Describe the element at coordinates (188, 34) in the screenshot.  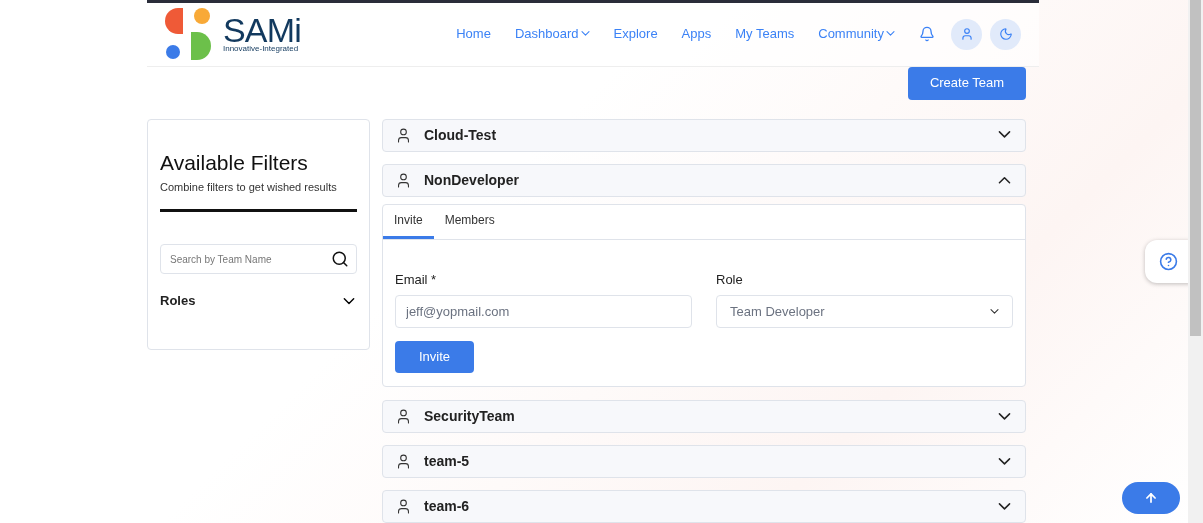
I see `logo-icon` at that location.